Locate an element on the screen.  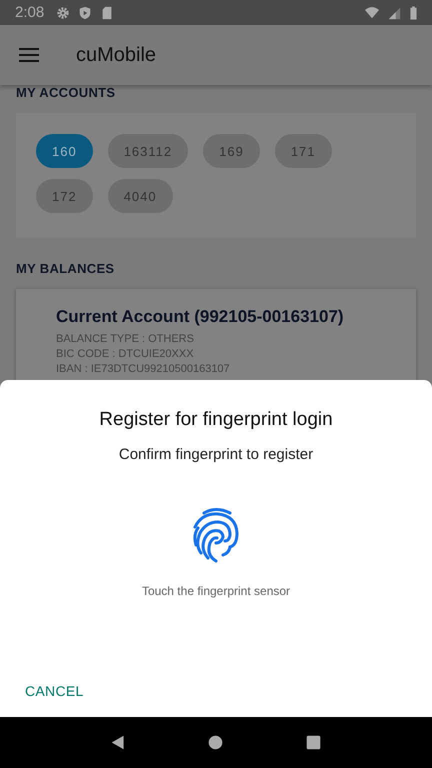
account-chip: 160 is located at coordinates (64, 151).